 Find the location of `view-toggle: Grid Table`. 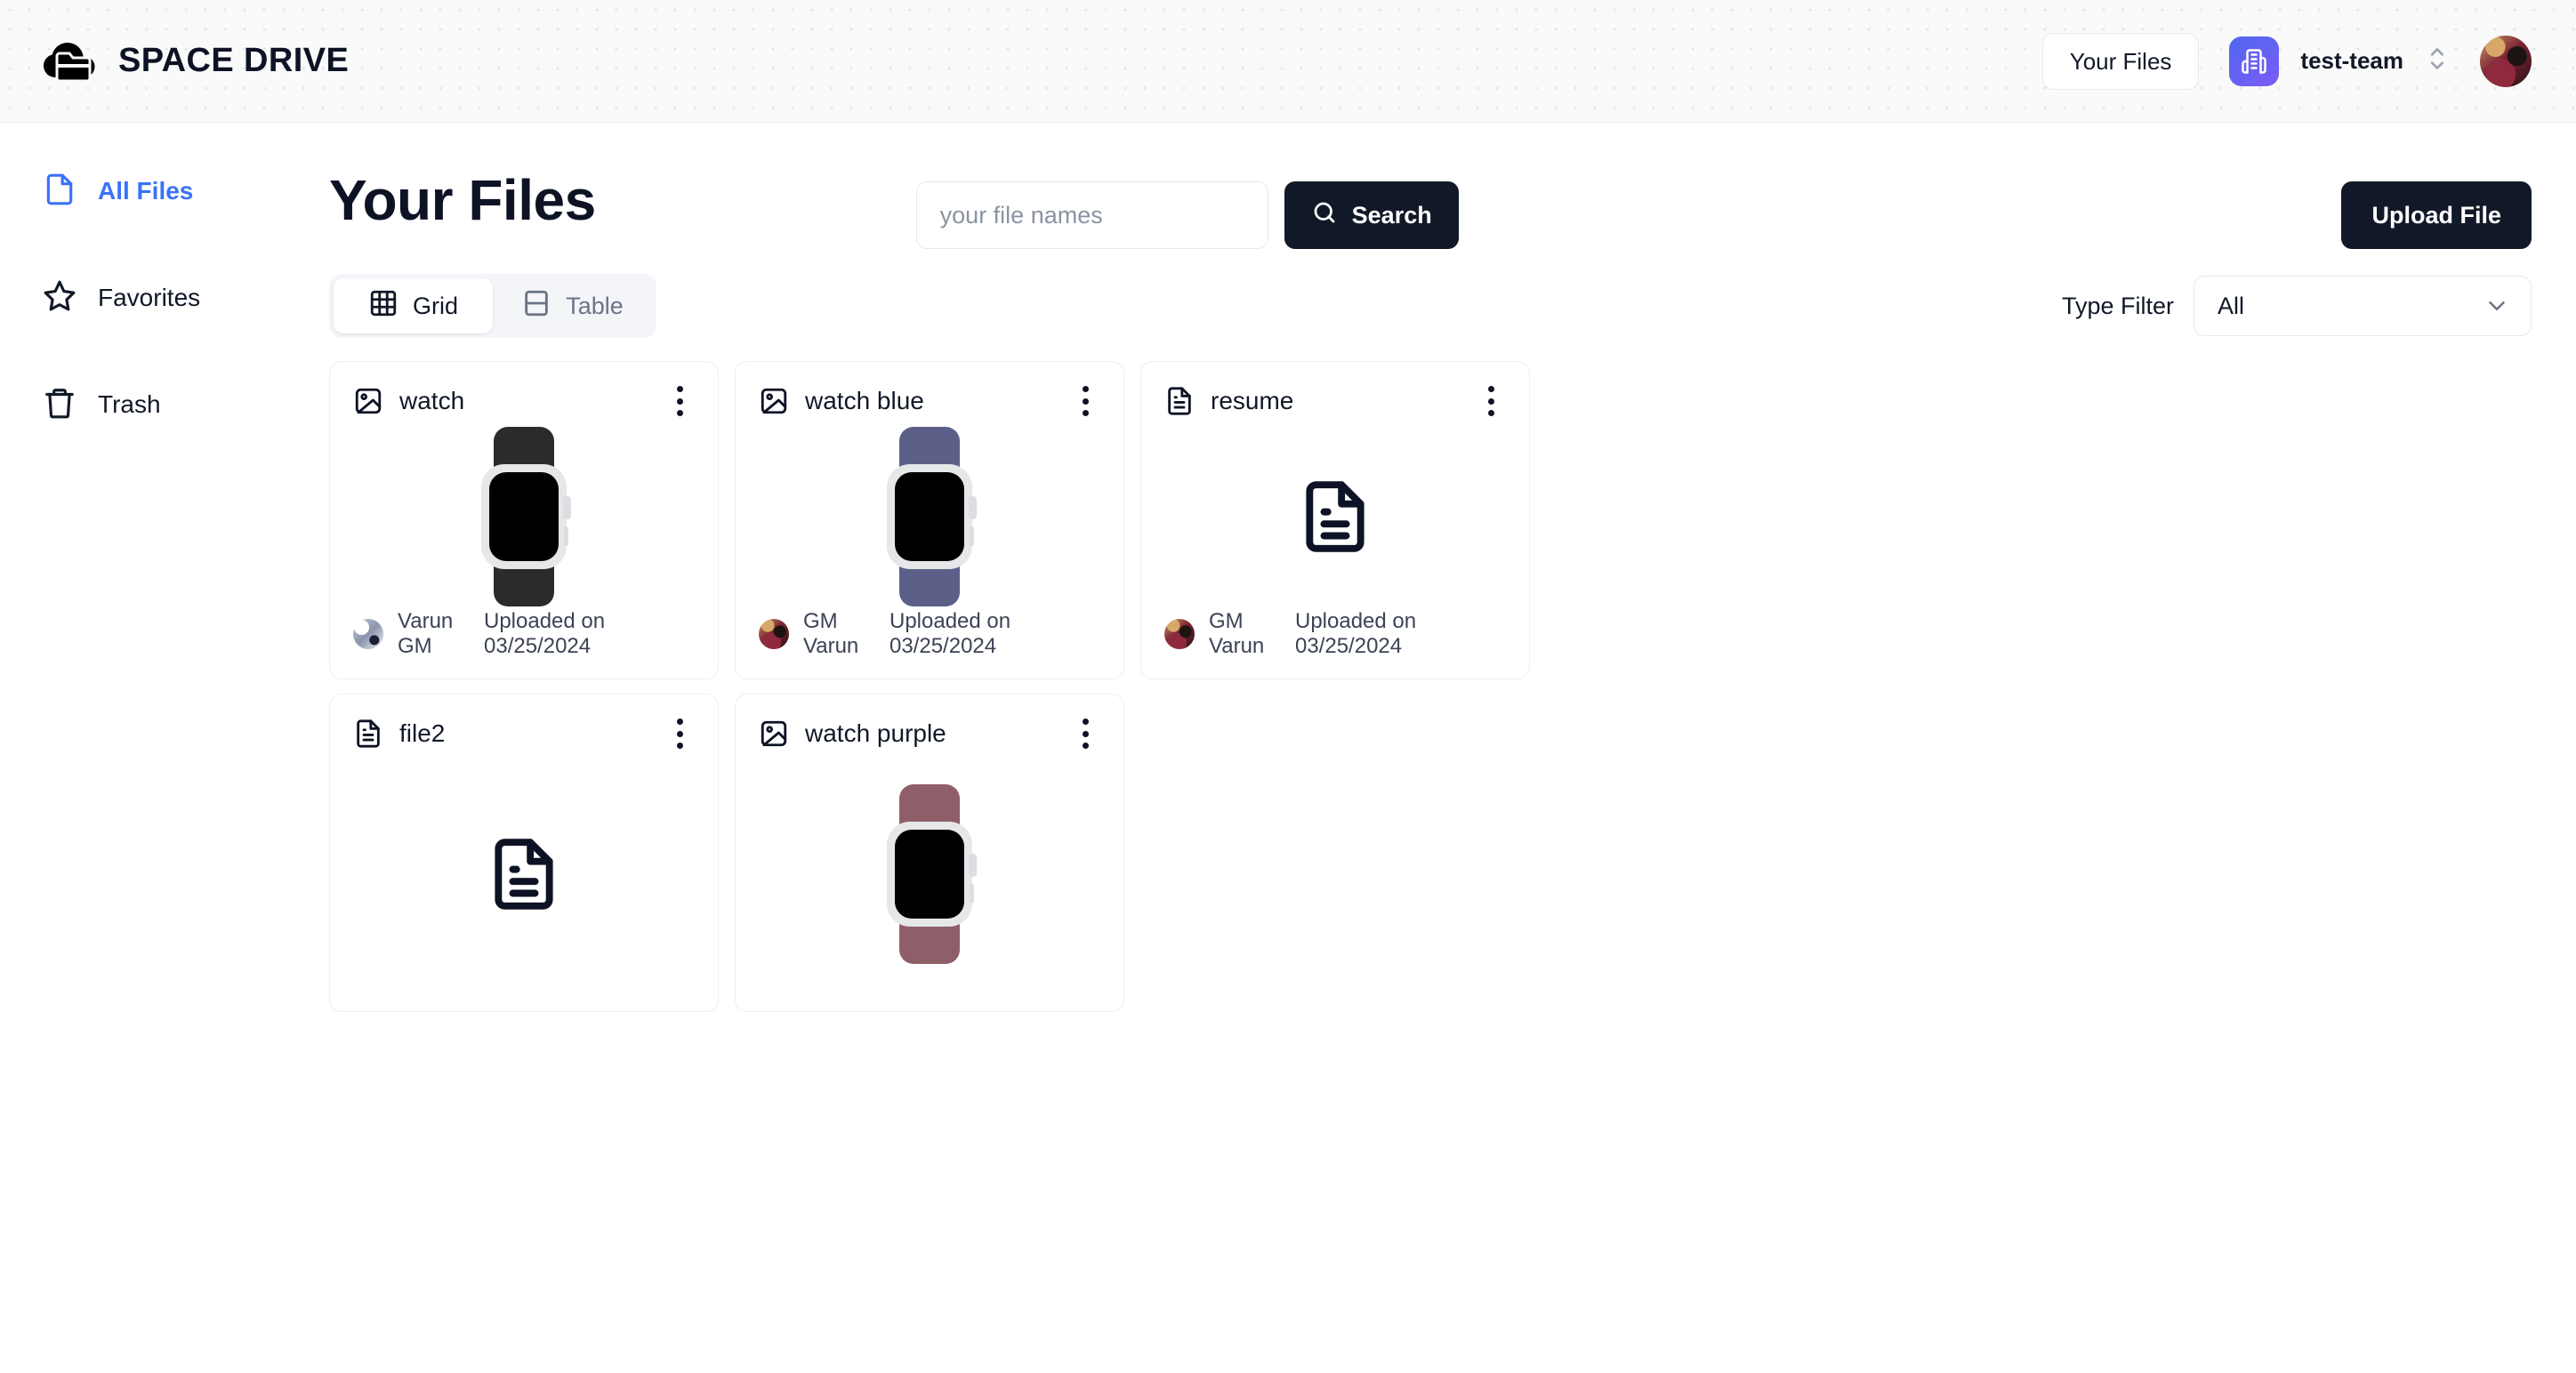

view-toggle: Grid Table is located at coordinates (492, 306).